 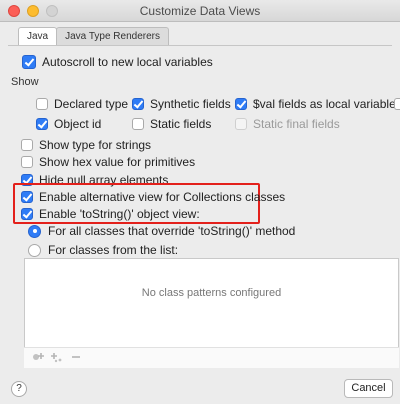 I want to click on tostring-view-label: Enable 'toString()' object view:, so click(x=119, y=214).